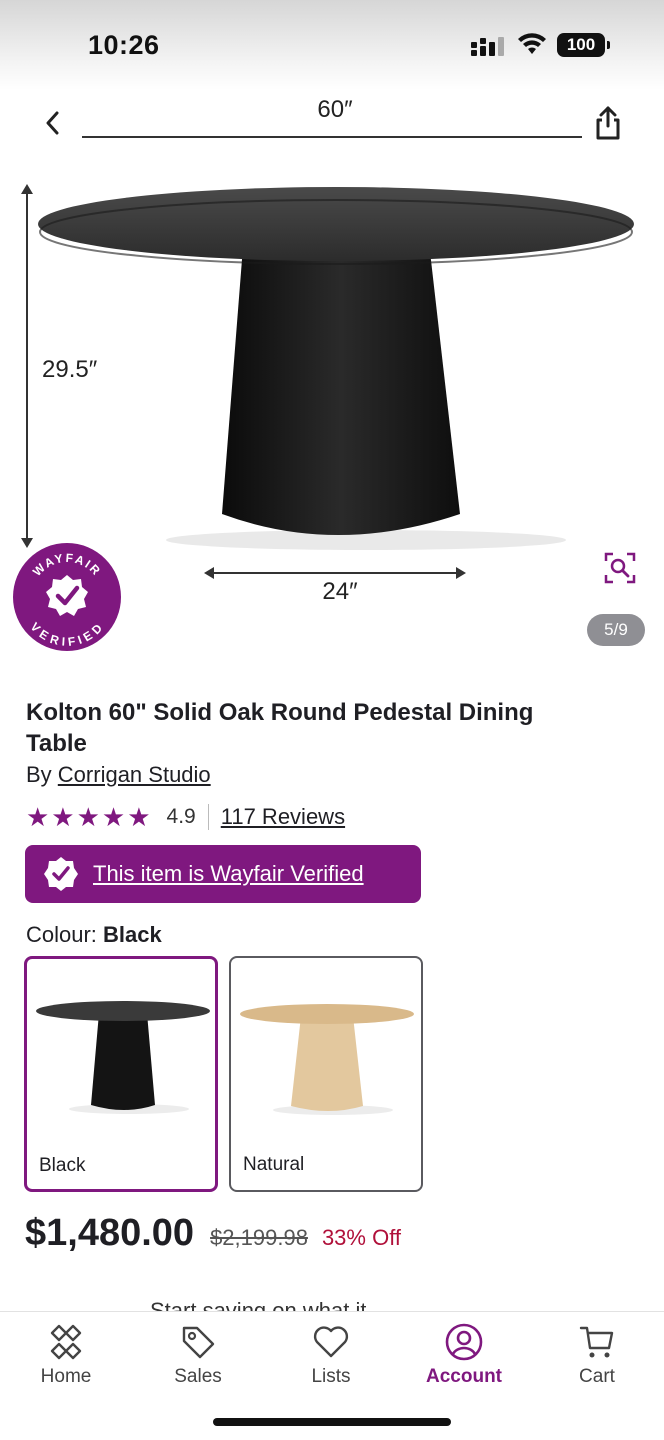  What do you see at coordinates (198, 1376) in the screenshot?
I see `nav-sales-label: Sales` at bounding box center [198, 1376].